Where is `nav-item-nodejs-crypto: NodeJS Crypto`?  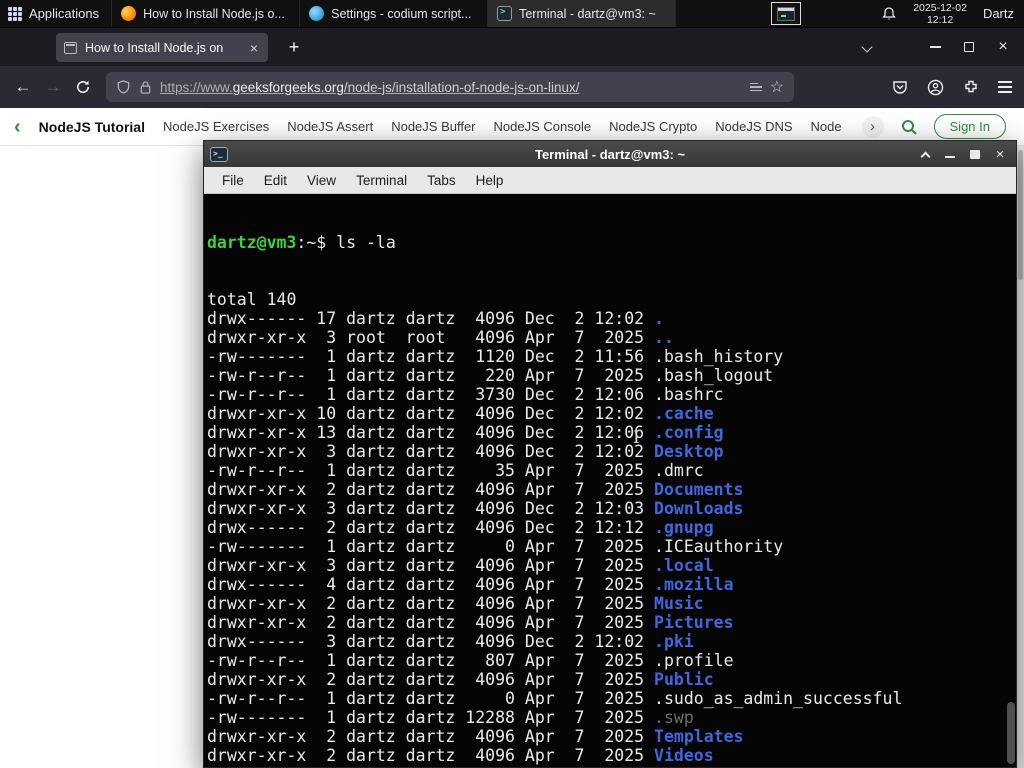 nav-item-nodejs-crypto: NodeJS Crypto is located at coordinates (653, 126).